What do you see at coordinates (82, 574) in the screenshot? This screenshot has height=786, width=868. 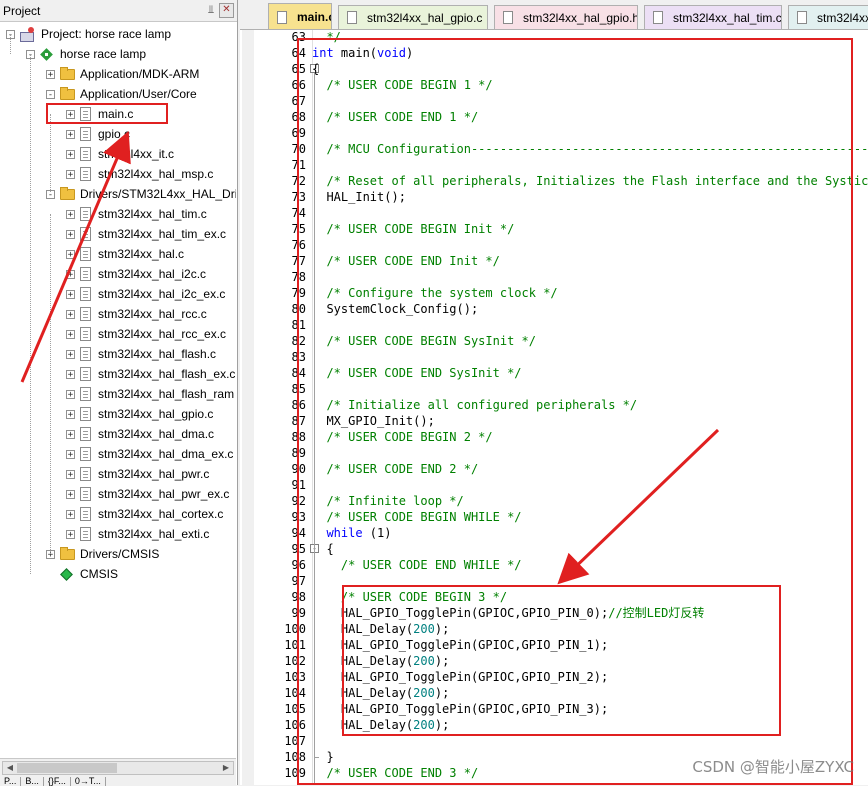 I see `tree-item-cmsis: CMSIS` at bounding box center [82, 574].